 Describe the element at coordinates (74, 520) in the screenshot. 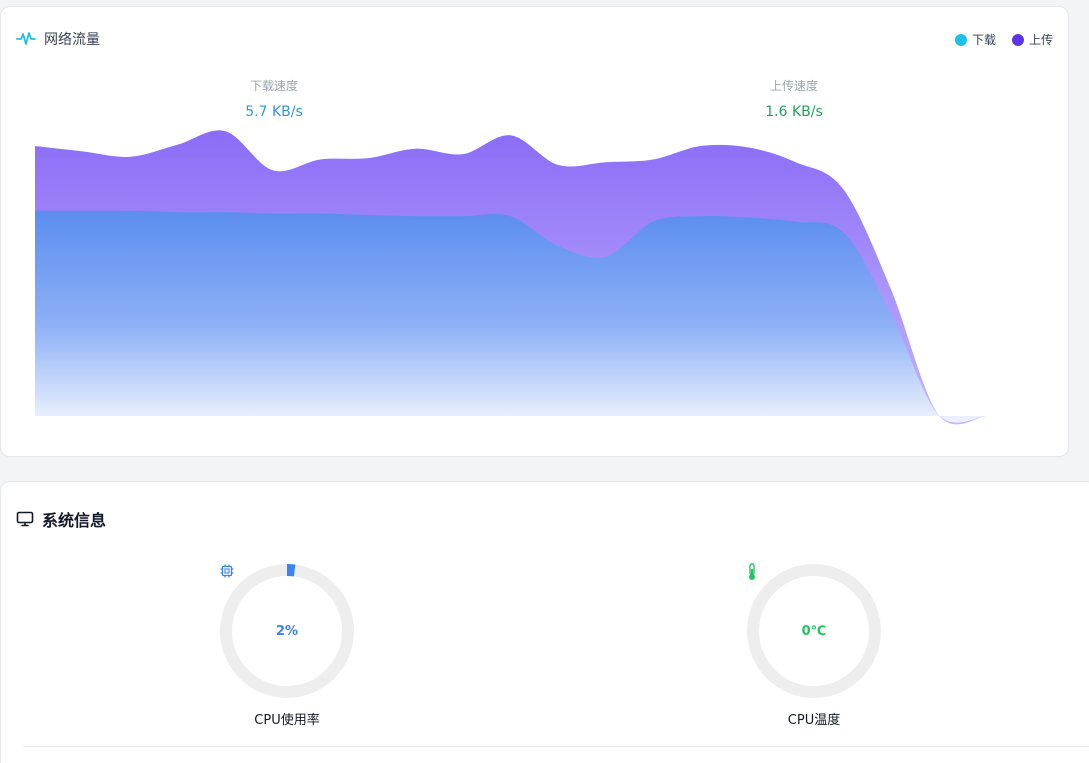

I see `system-info-title: 系统信息` at that location.